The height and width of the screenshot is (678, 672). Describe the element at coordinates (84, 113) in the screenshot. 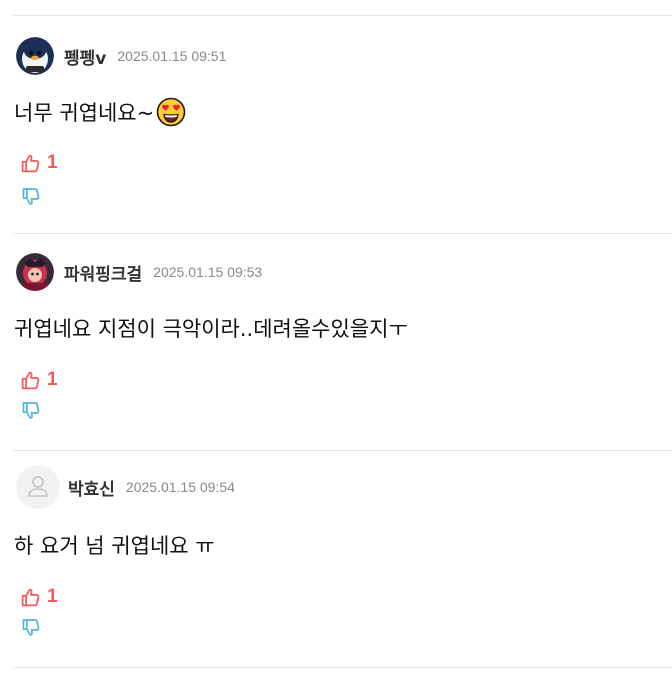

I see `comment-text-content: 너무 귀엽네요~` at that location.